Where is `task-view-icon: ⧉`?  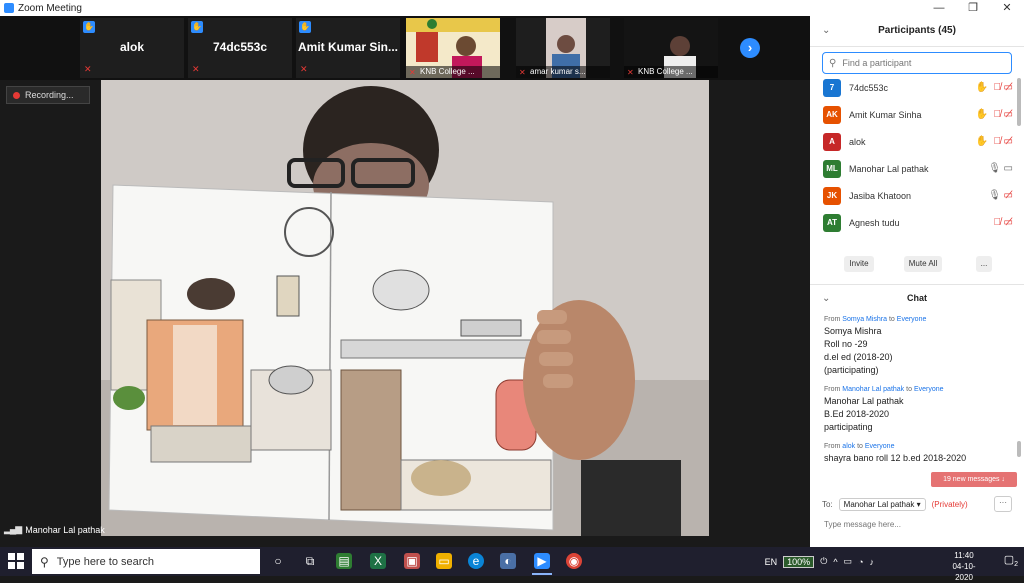
task-view-icon: ⧉ is located at coordinates (310, 561).